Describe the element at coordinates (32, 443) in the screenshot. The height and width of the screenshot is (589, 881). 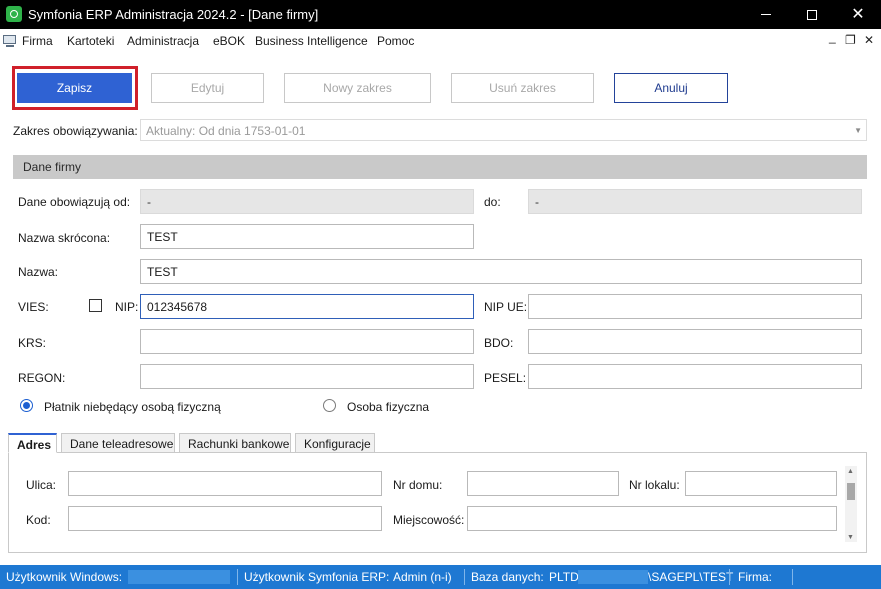
I see `tab-adres: Adres` at that location.